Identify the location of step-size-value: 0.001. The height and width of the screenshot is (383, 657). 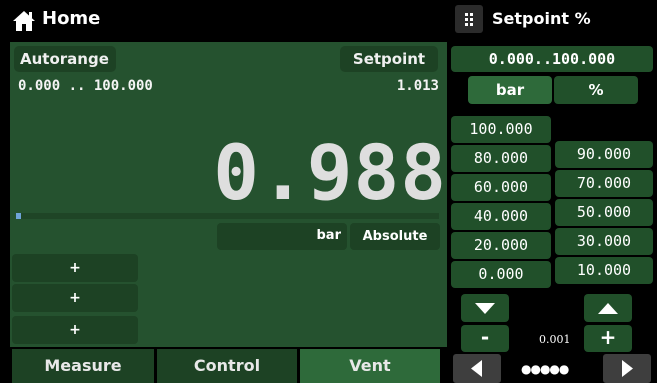
(555, 339).